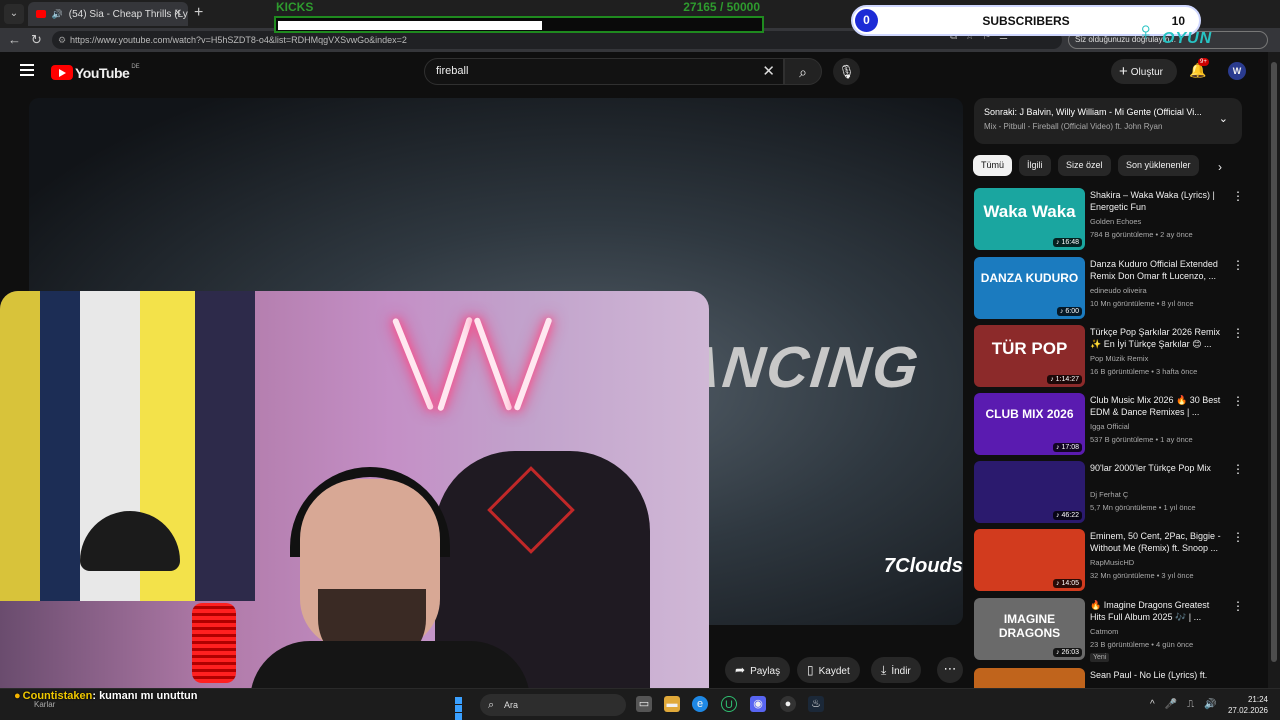 The image size is (1280, 720). Describe the element at coordinates (1029, 492) in the screenshot. I see `video-thumbnail: ♪ 46:22` at that location.